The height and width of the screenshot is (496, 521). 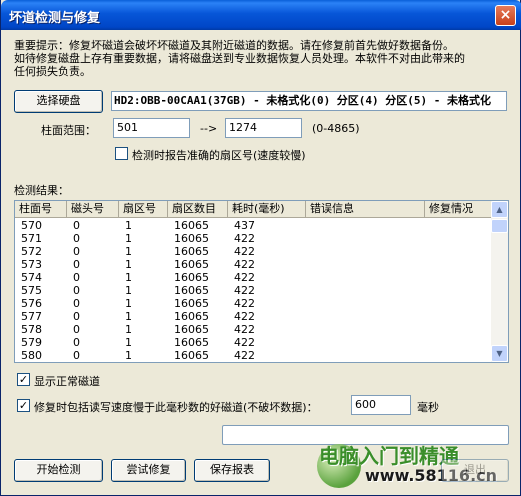 What do you see at coordinates (31, 225) in the screenshot?
I see `table-cell: 570` at bounding box center [31, 225].